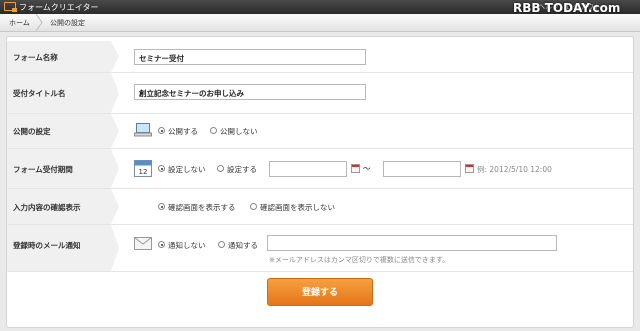  What do you see at coordinates (308, 169) in the screenshot?
I see `period-start-input` at bounding box center [308, 169].